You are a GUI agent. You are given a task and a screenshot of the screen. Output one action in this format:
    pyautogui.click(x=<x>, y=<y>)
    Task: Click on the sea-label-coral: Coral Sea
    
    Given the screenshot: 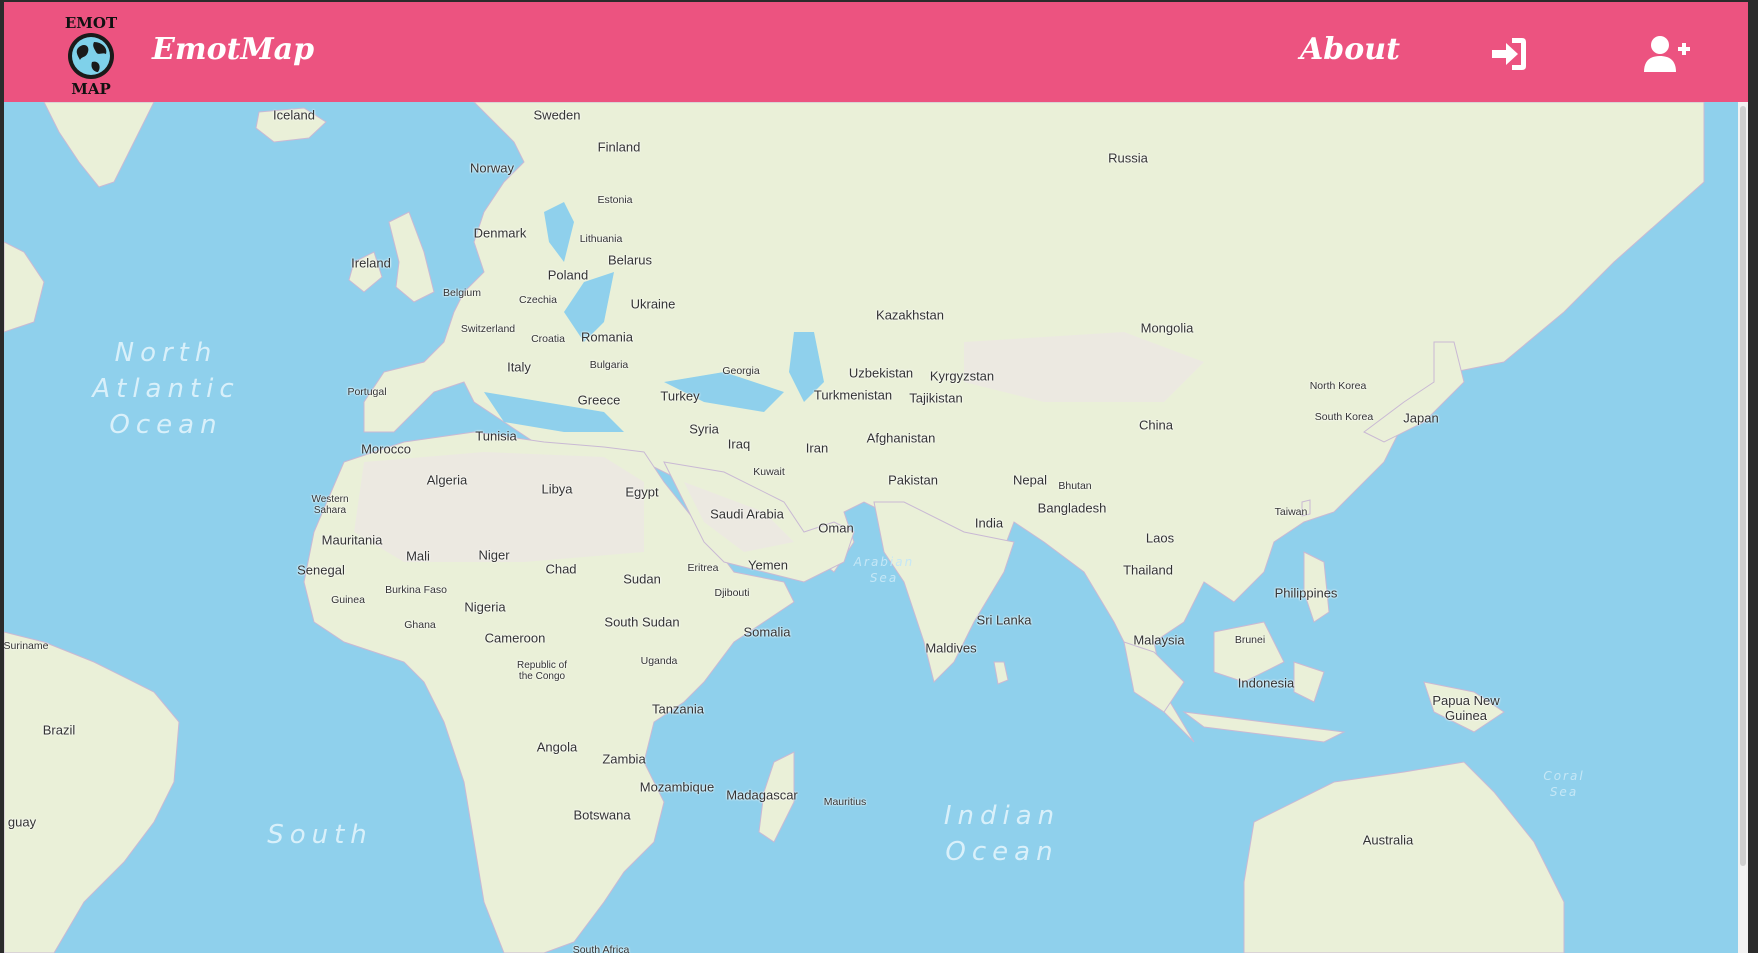 What is the action you would take?
    pyautogui.click(x=1563, y=784)
    